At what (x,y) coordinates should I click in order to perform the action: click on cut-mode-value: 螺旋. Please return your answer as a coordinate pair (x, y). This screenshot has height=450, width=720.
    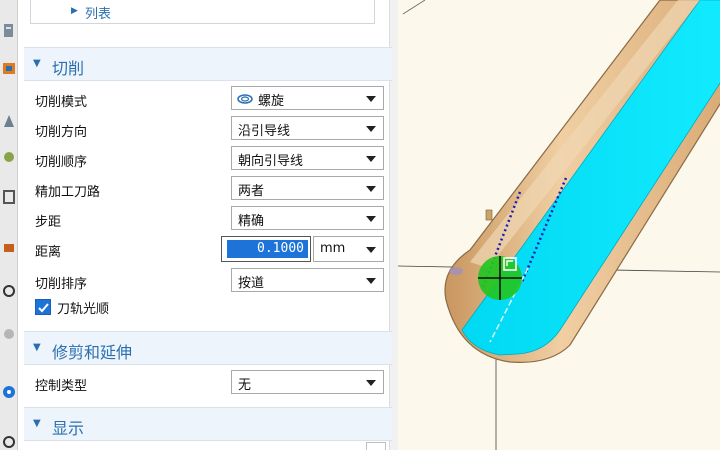
    Looking at the image, I should click on (271, 101).